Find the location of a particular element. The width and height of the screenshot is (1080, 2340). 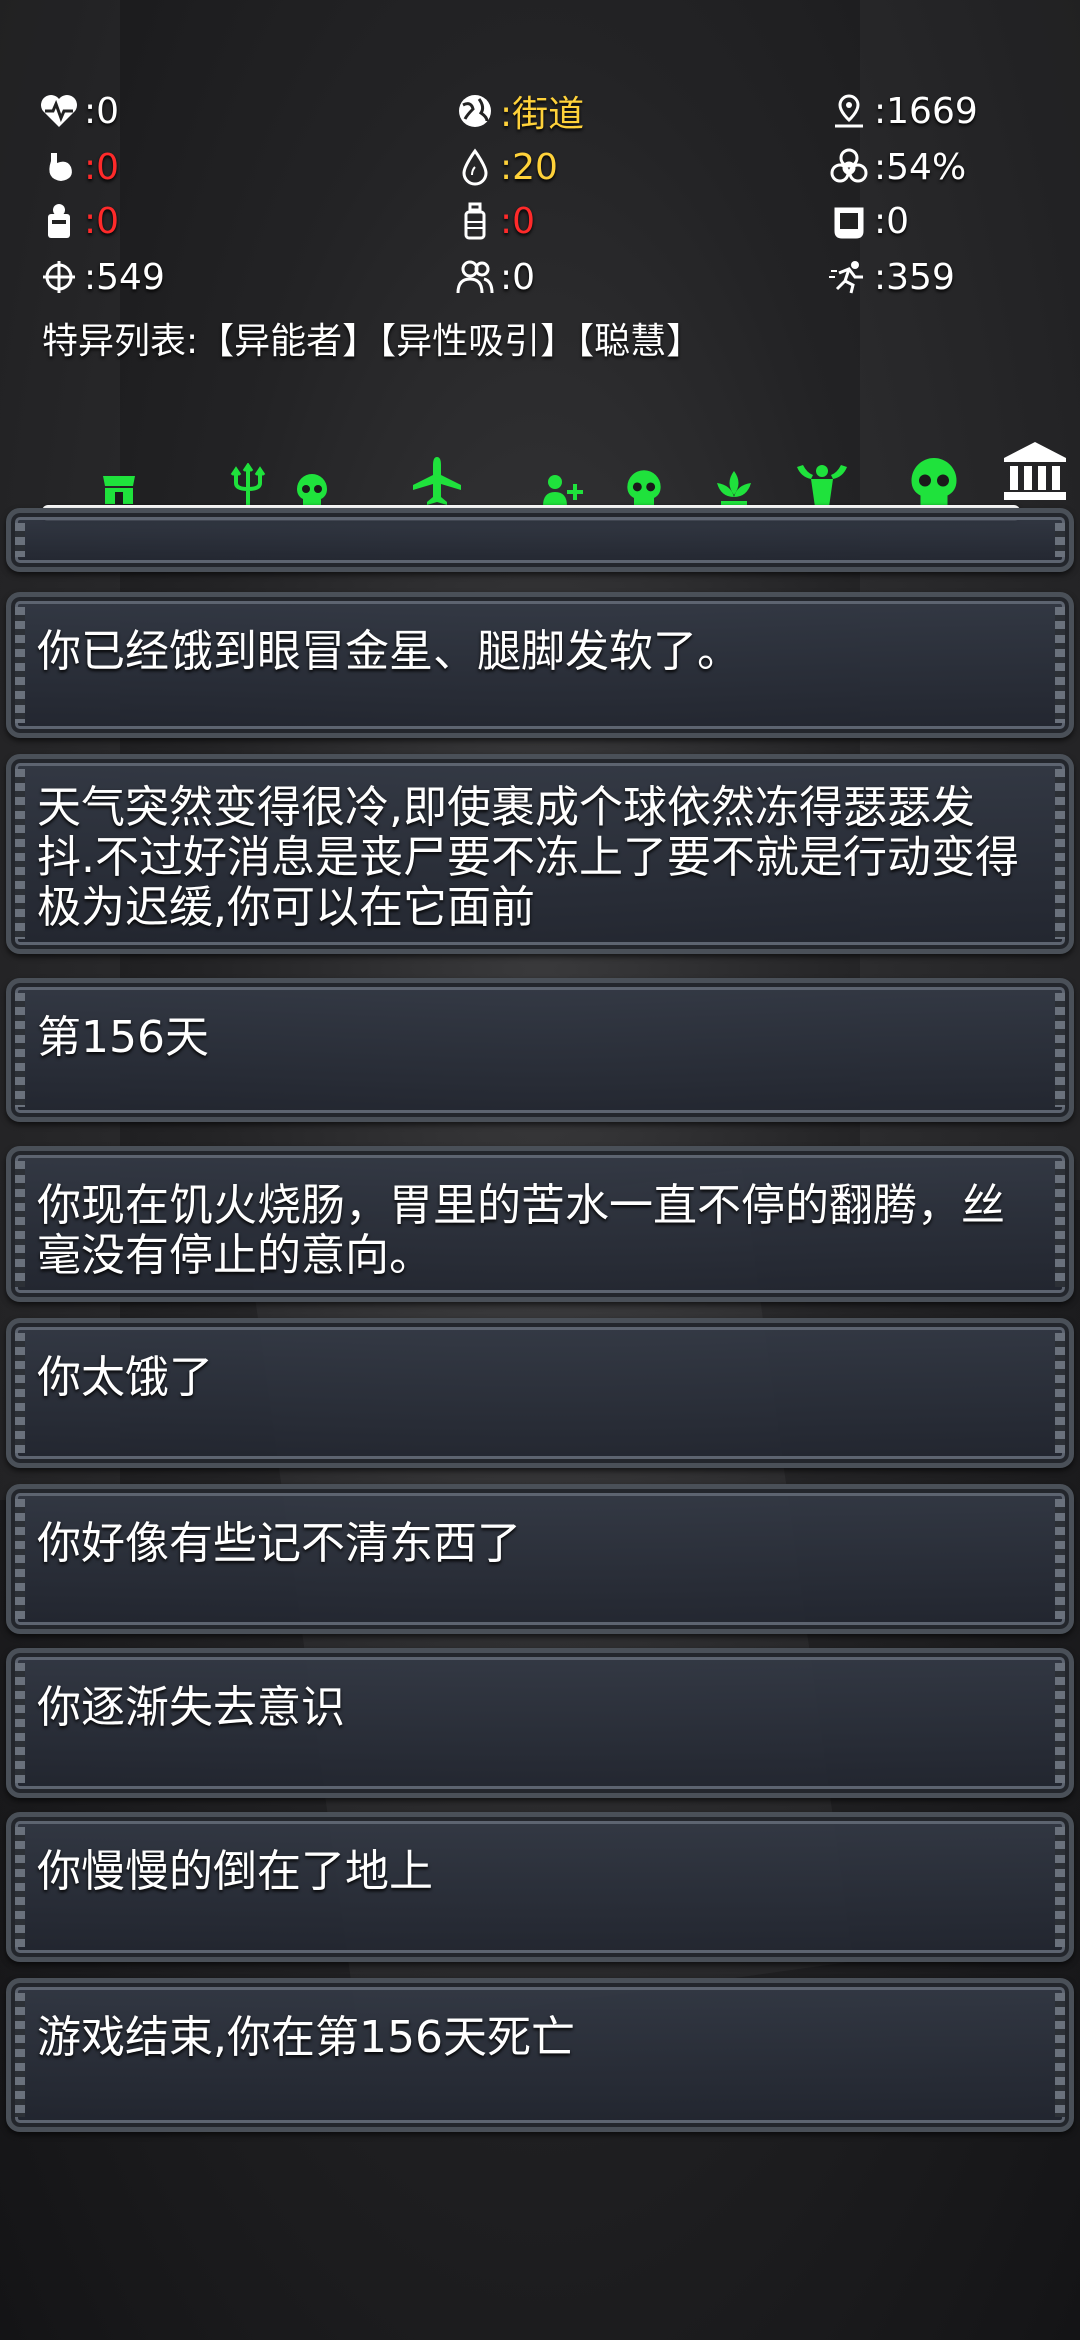

infection-stat: :54% is located at coordinates (897, 167).